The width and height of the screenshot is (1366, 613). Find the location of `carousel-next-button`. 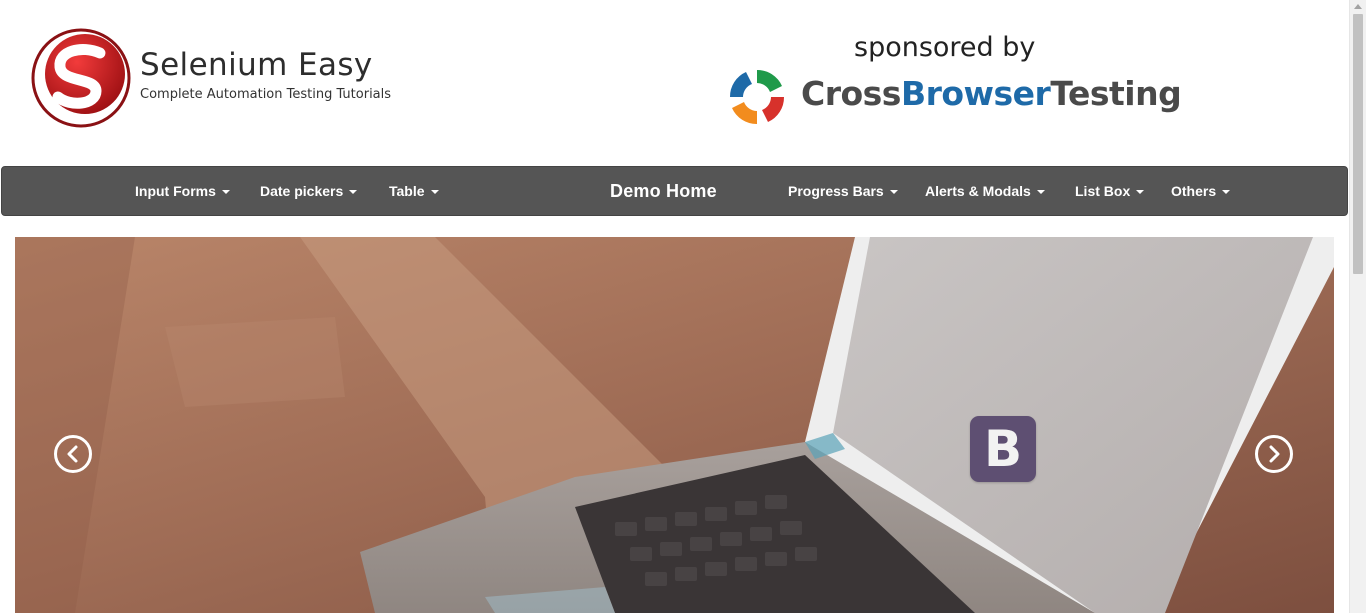

carousel-next-button is located at coordinates (1274, 454).